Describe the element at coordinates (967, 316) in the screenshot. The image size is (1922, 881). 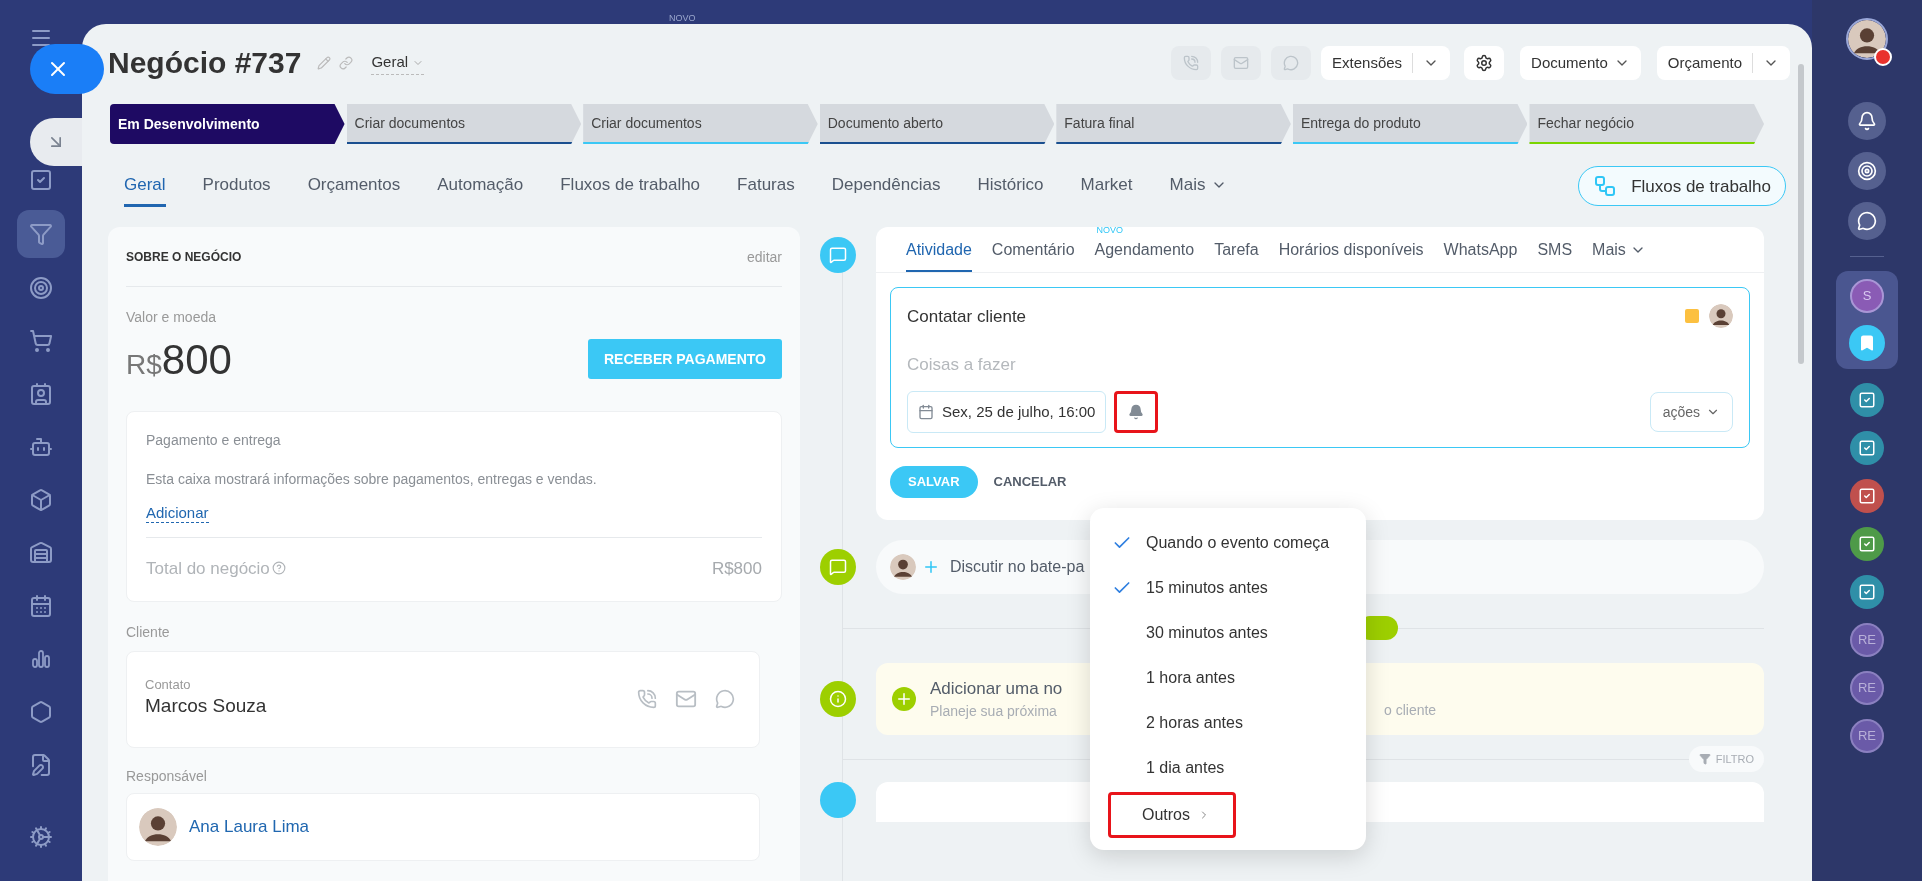
I see `activity-title: Contatar cliente` at that location.